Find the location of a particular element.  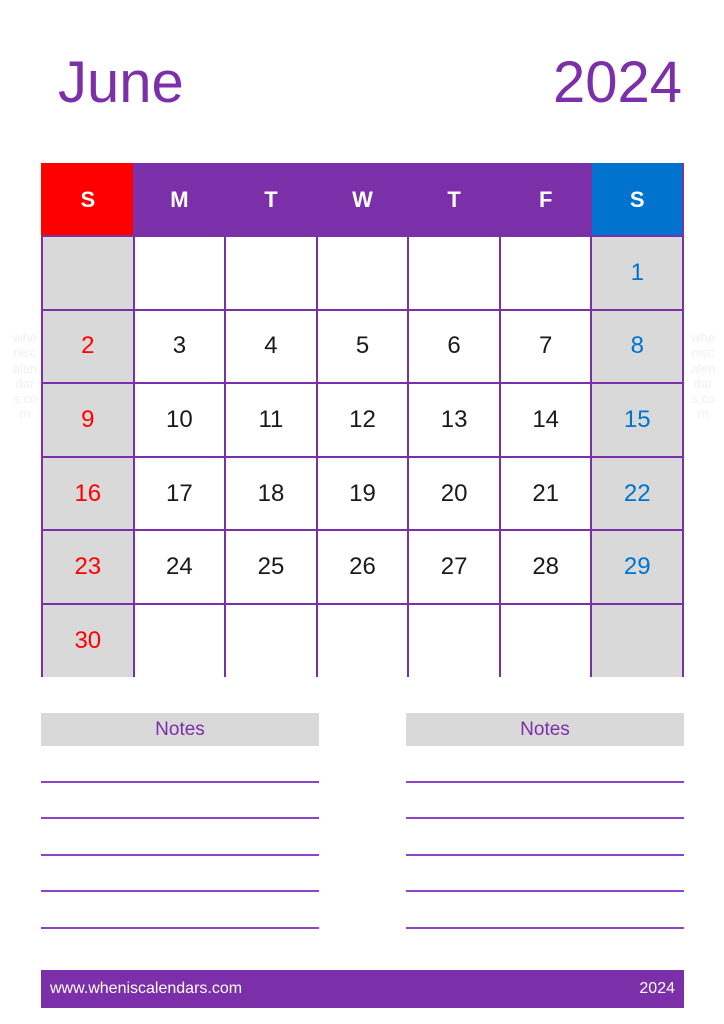

day-cell: 26 is located at coordinates (361, 566).